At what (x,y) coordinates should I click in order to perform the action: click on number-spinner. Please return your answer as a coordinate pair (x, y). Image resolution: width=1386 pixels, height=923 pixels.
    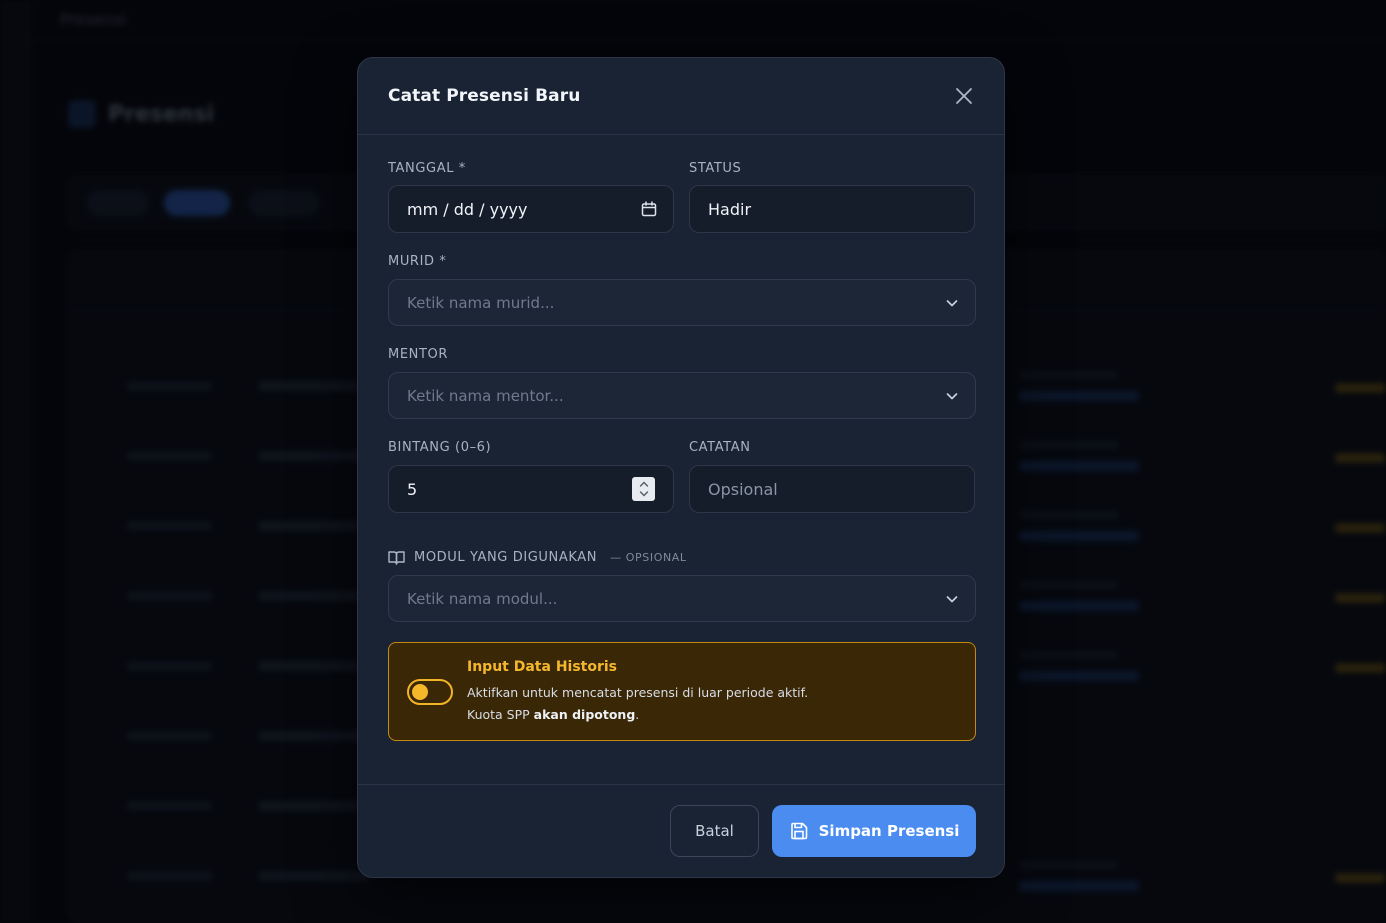
    Looking at the image, I should click on (643, 489).